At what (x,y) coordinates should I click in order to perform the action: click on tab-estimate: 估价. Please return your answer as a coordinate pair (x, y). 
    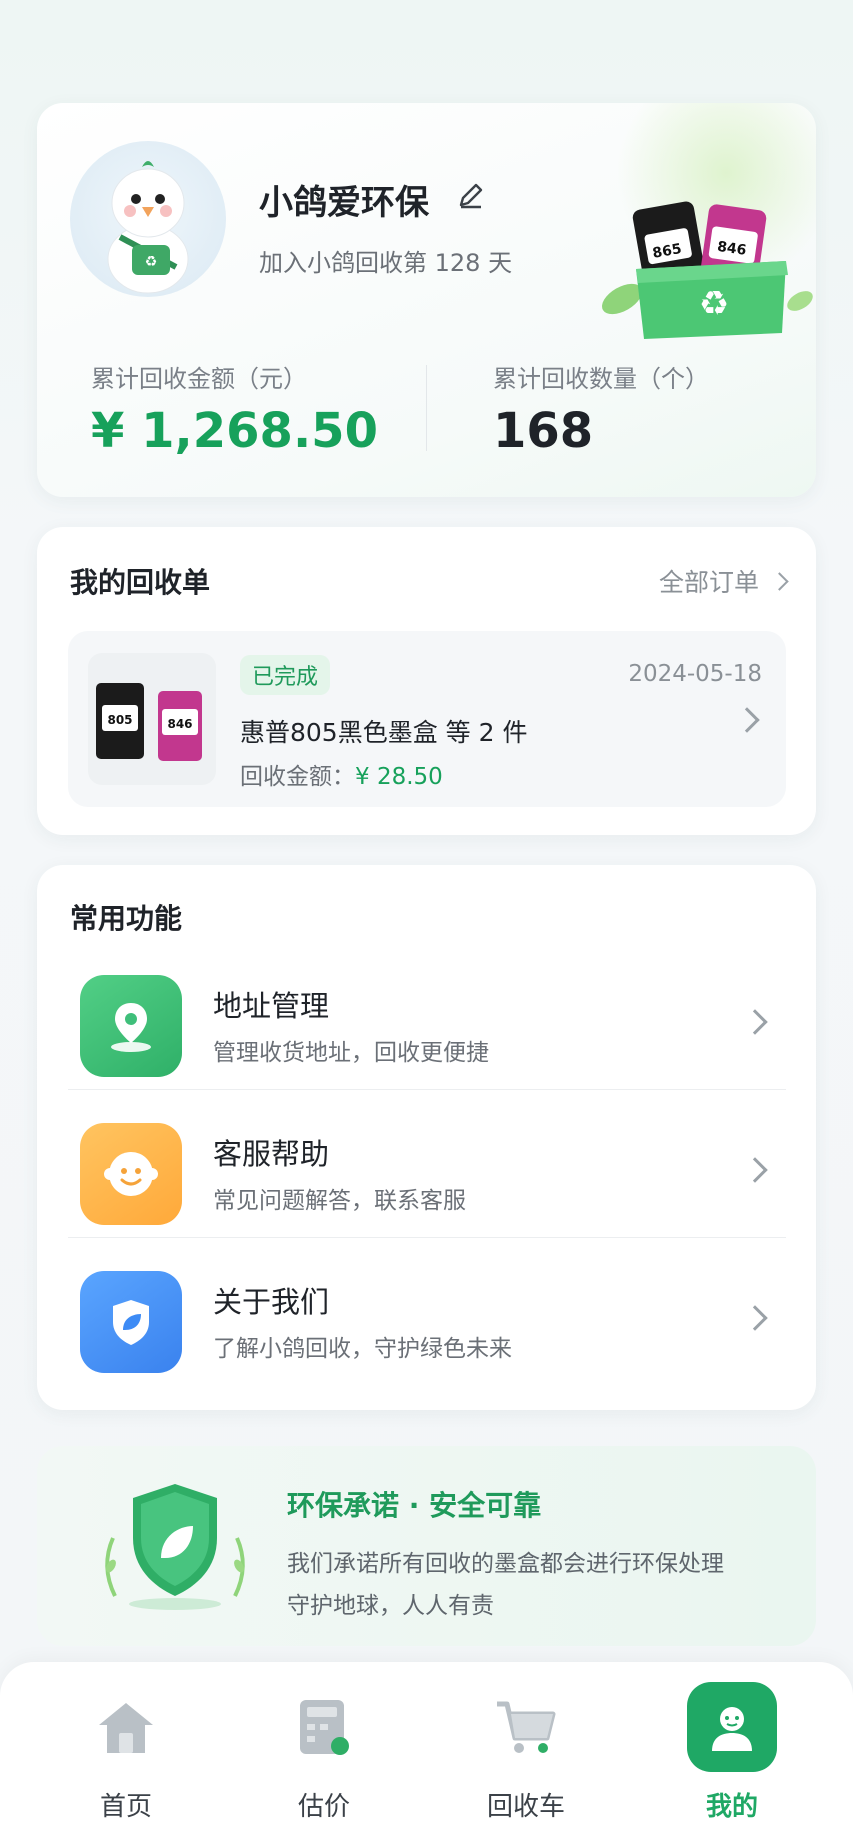
    Looking at the image, I should click on (324, 1757).